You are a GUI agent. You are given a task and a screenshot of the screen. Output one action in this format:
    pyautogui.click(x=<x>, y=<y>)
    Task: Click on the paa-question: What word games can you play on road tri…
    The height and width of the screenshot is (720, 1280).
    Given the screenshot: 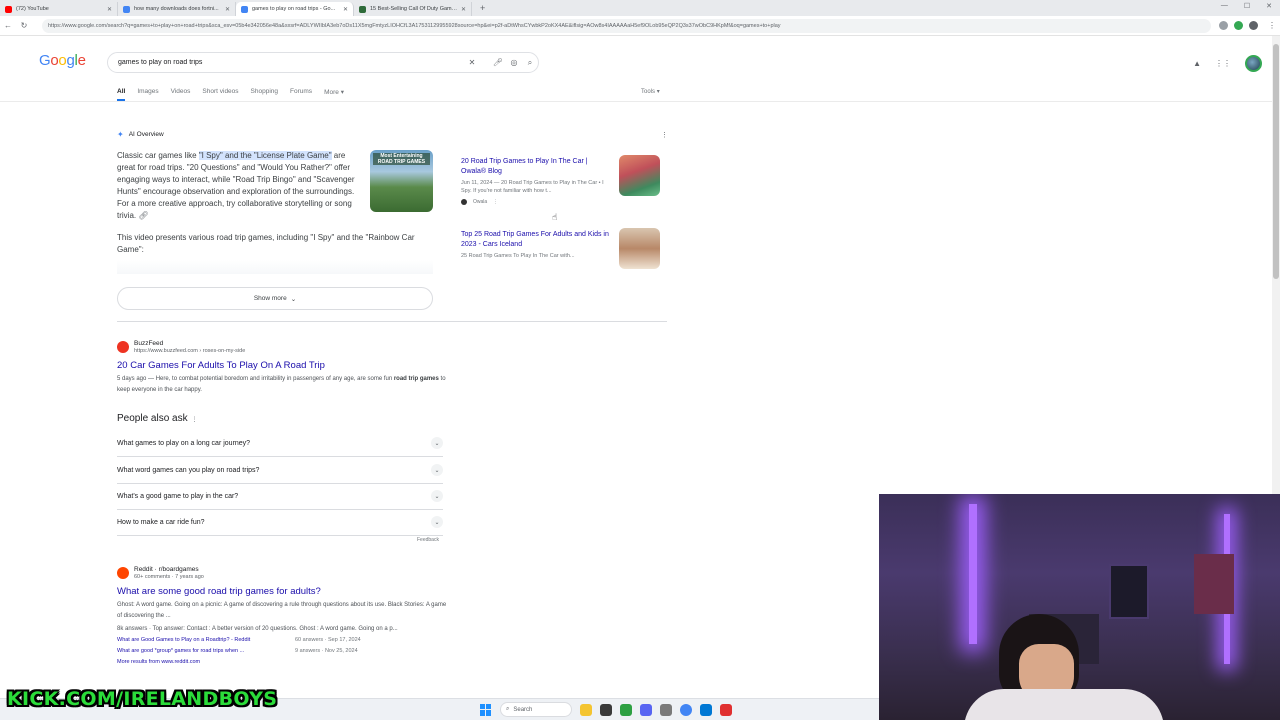 What is the action you would take?
    pyautogui.click(x=280, y=470)
    